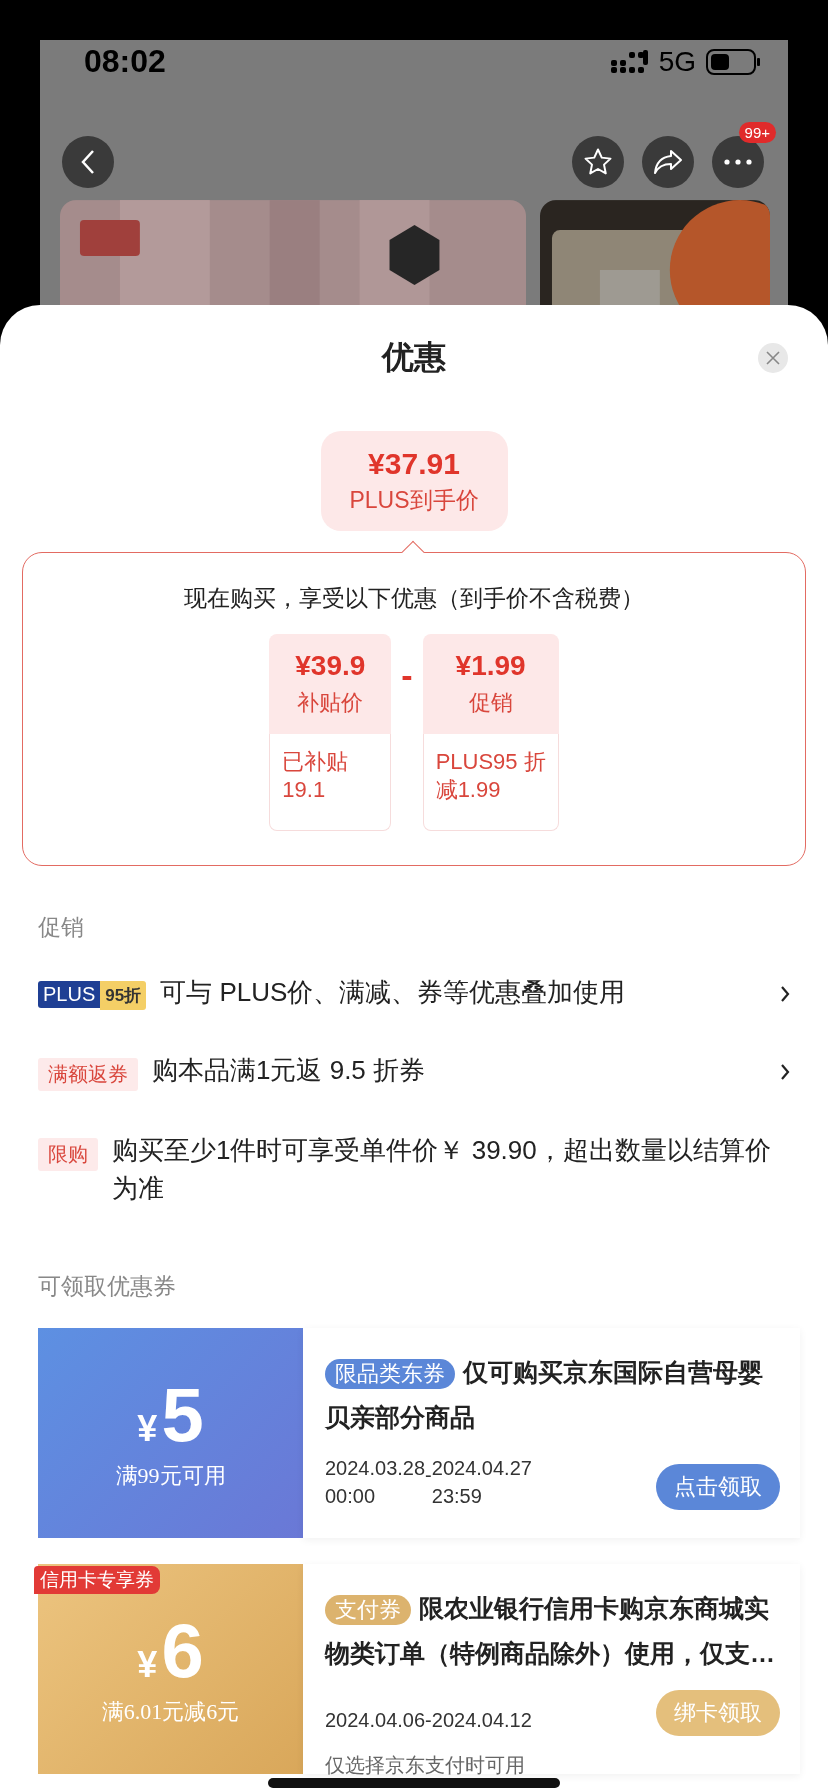 The height and width of the screenshot is (1792, 828). I want to click on section-heading: 促销, so click(61, 927).